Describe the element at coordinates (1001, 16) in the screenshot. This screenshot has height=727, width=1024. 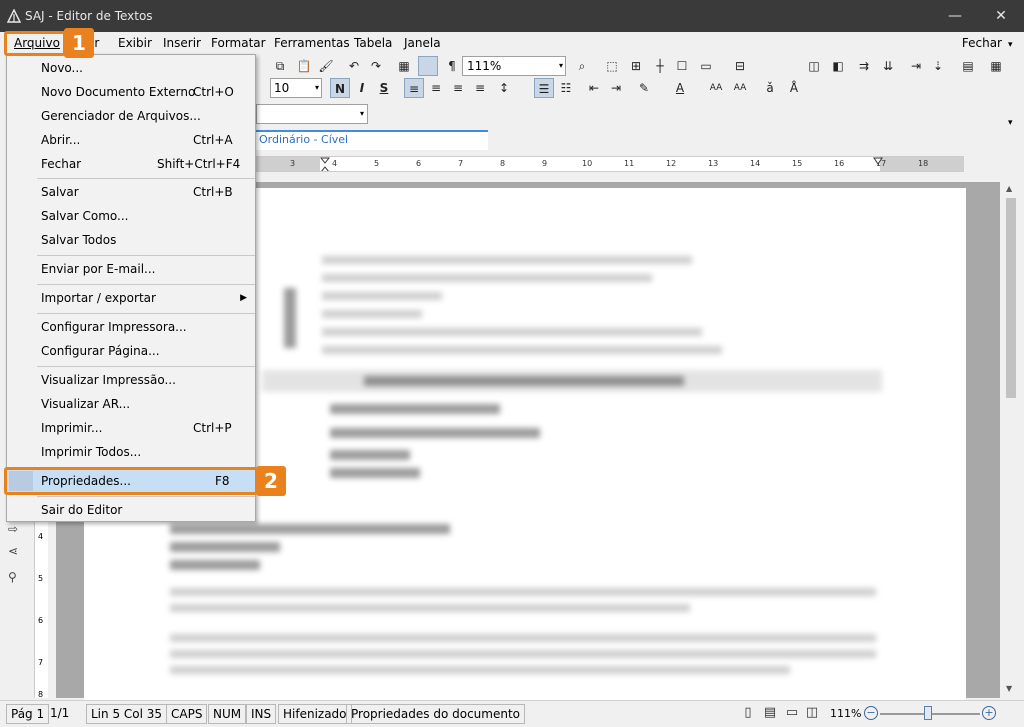
I see `close-button: ✕` at that location.